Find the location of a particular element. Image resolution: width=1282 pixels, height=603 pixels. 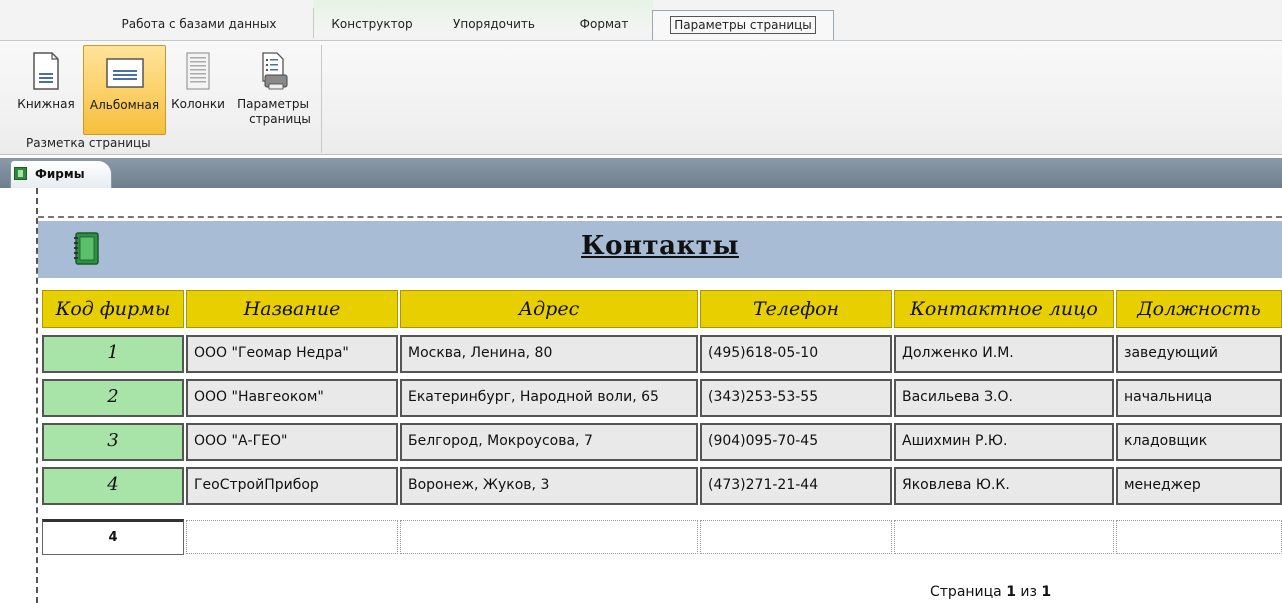

portrait-page-icon is located at coordinates (46, 71).